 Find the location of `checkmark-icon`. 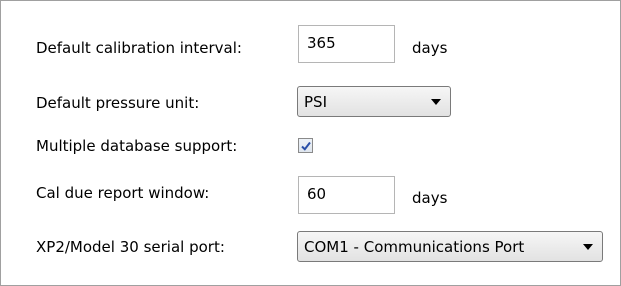

checkmark-icon is located at coordinates (306, 146).